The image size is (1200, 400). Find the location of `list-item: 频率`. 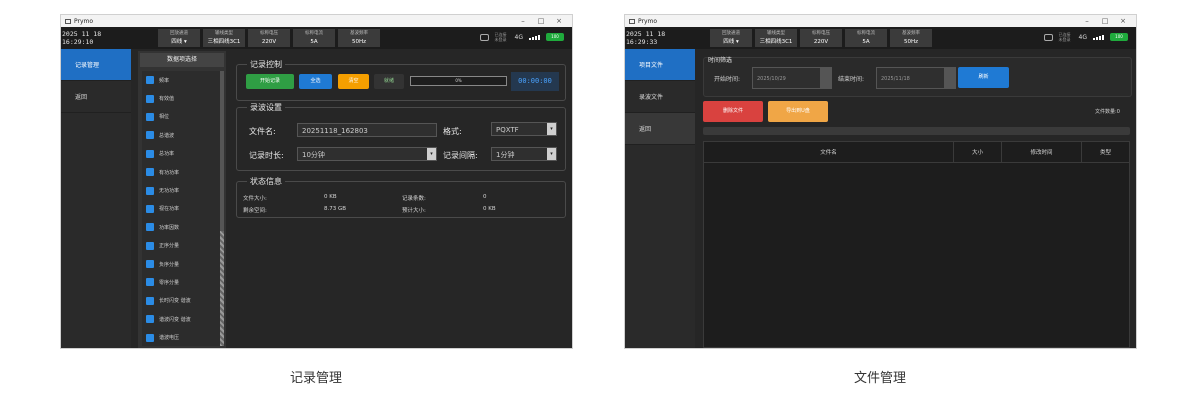

list-item: 频率 is located at coordinates (181, 80).